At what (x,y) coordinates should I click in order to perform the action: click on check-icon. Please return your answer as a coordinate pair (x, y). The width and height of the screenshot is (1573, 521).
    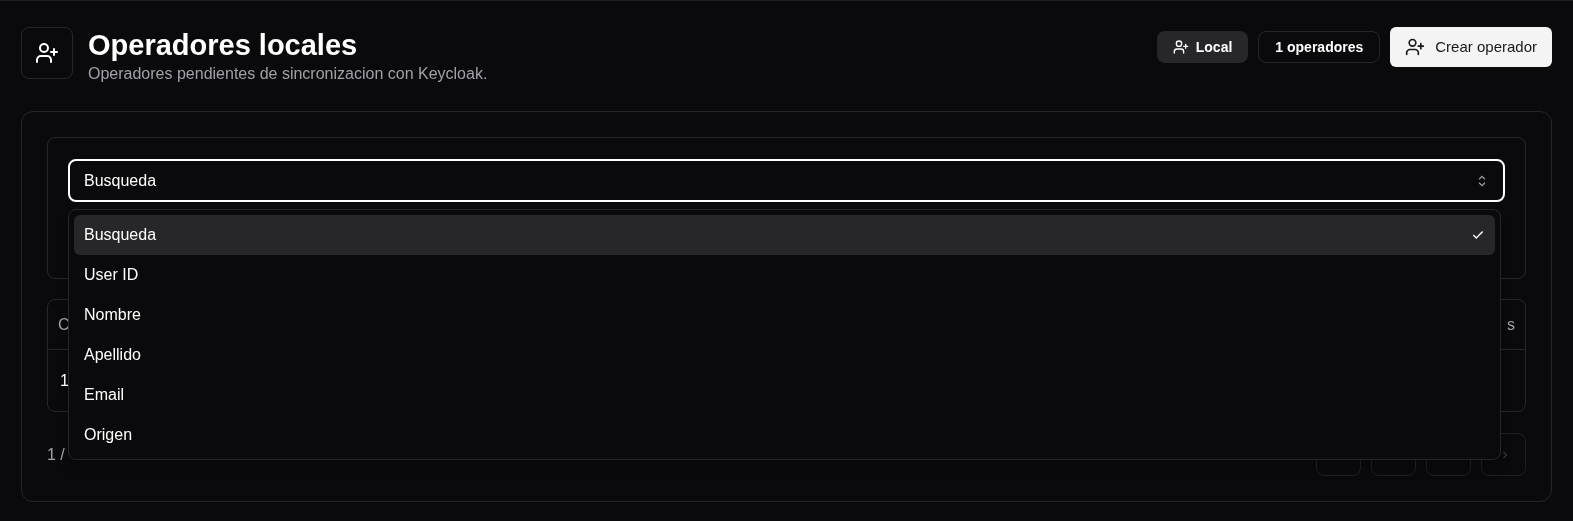
    Looking at the image, I should click on (1478, 235).